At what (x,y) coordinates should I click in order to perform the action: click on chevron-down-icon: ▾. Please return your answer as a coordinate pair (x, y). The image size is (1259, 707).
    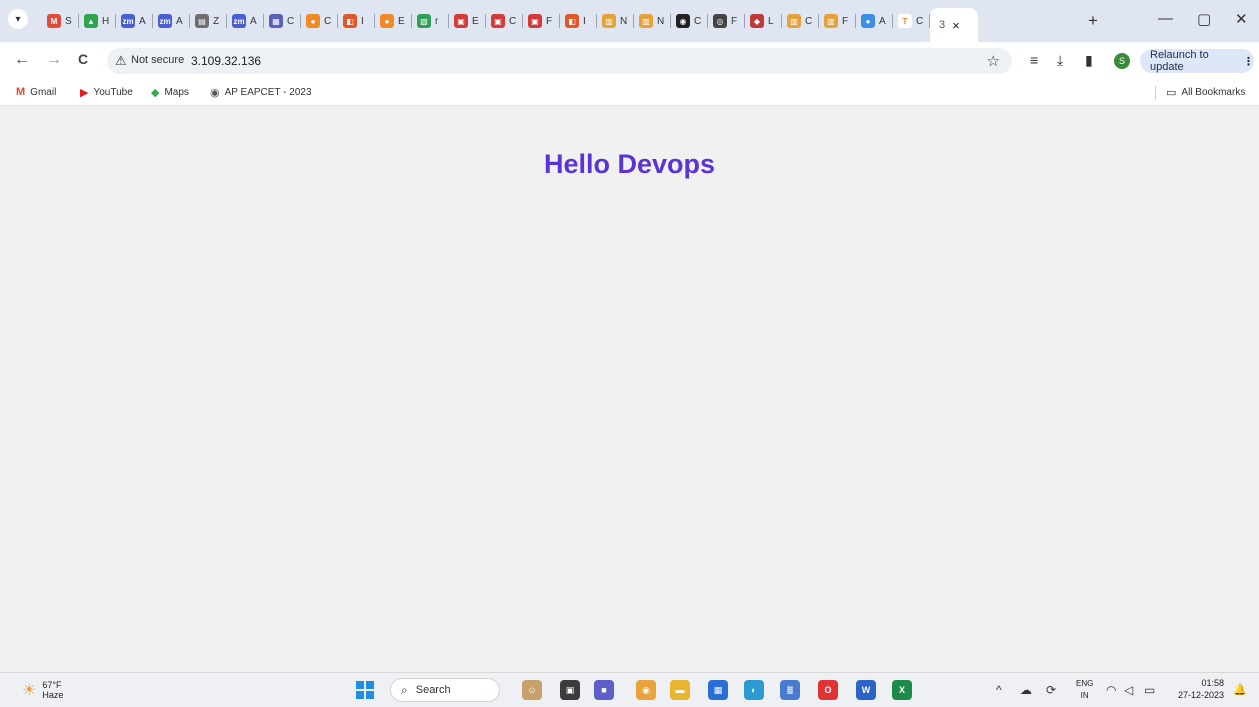
    Looking at the image, I should click on (18, 19).